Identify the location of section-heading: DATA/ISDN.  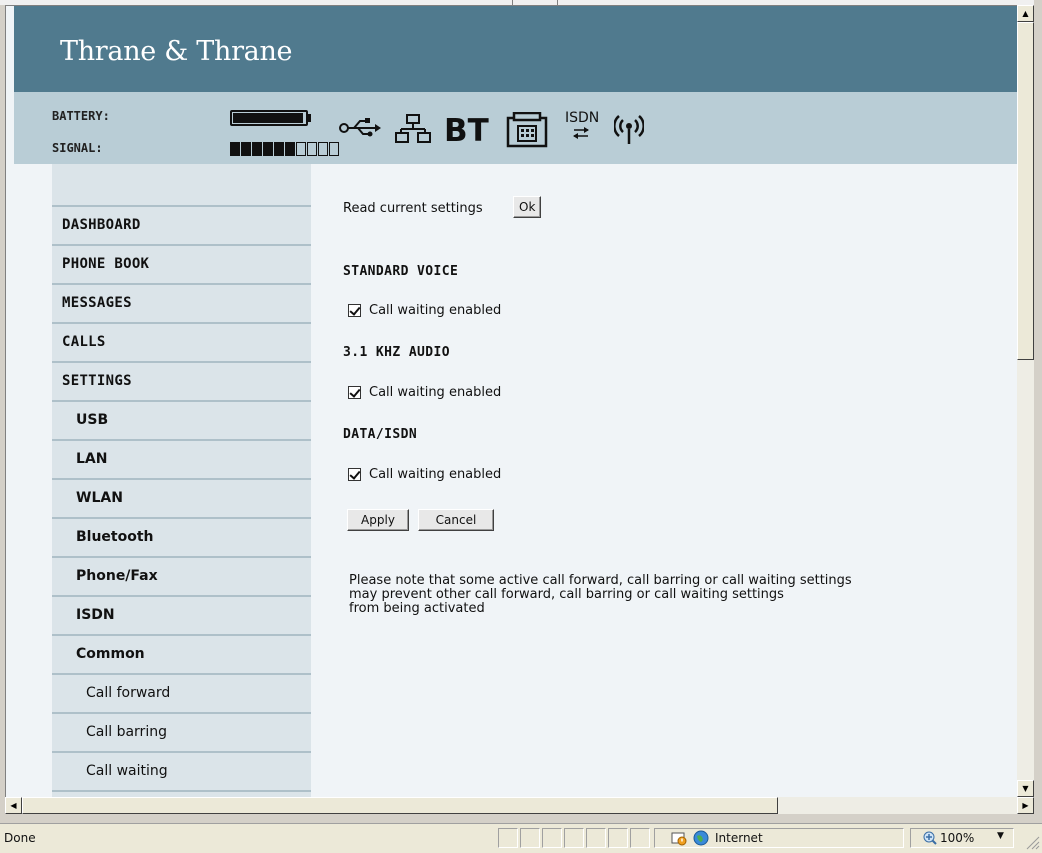
(380, 434).